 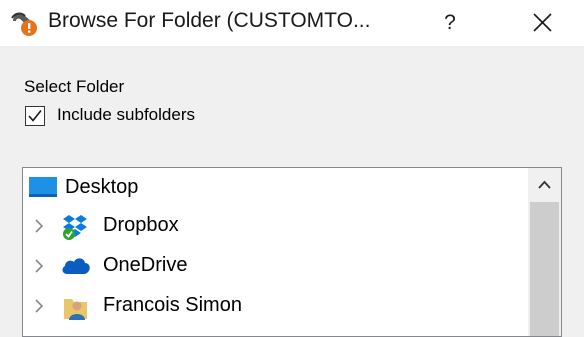 What do you see at coordinates (544, 269) in the screenshot?
I see `scroll-thumb` at bounding box center [544, 269].